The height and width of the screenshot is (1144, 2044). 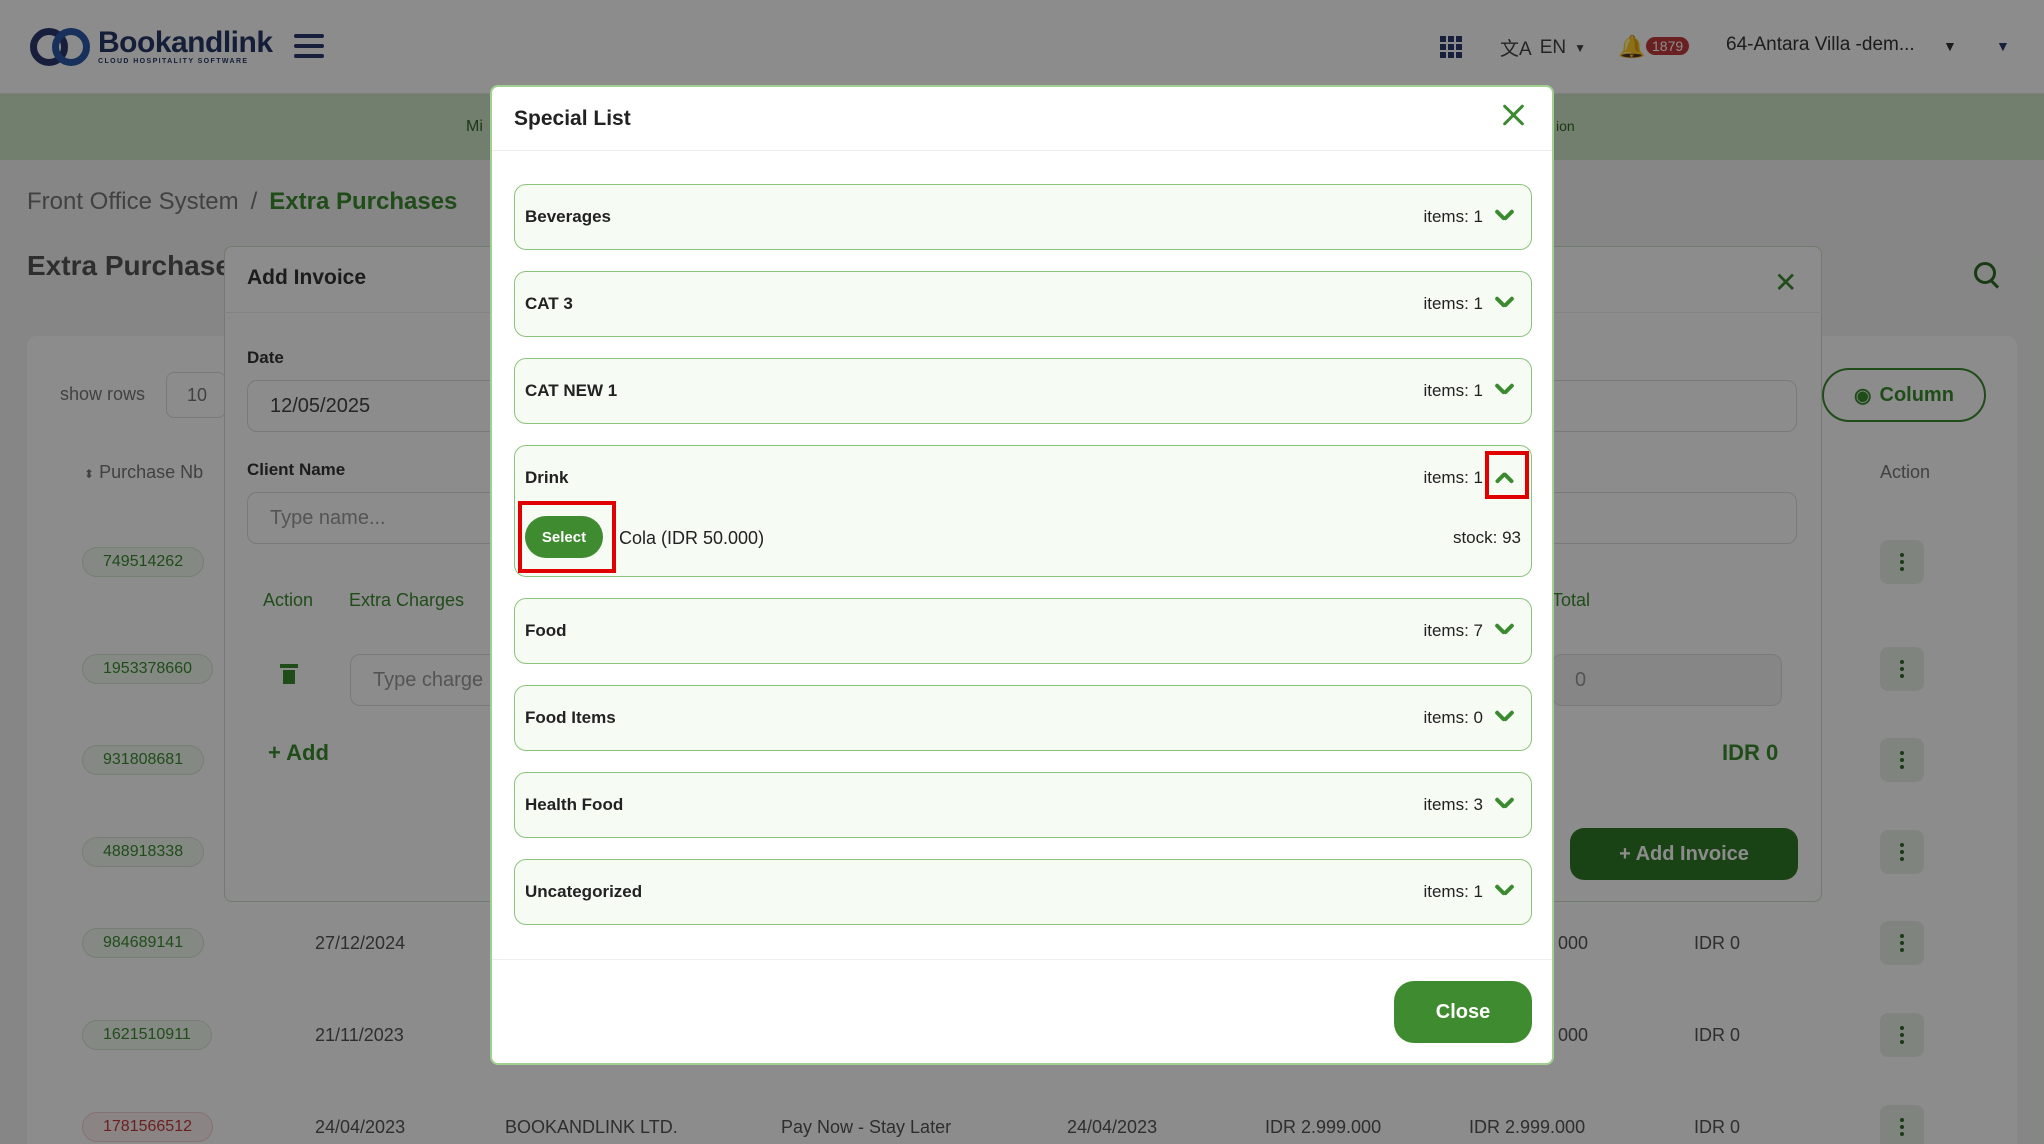 I want to click on category-name: Health Food, so click(x=574, y=804).